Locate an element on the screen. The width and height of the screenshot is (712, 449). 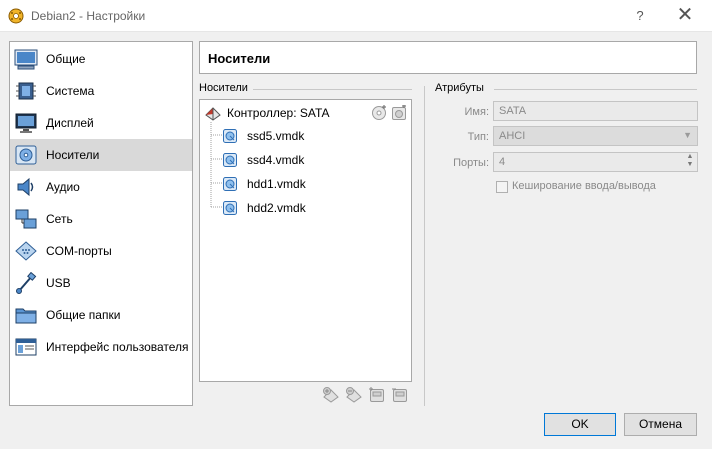
sidebar-item-label: Общие папки is located at coordinates (83, 315).